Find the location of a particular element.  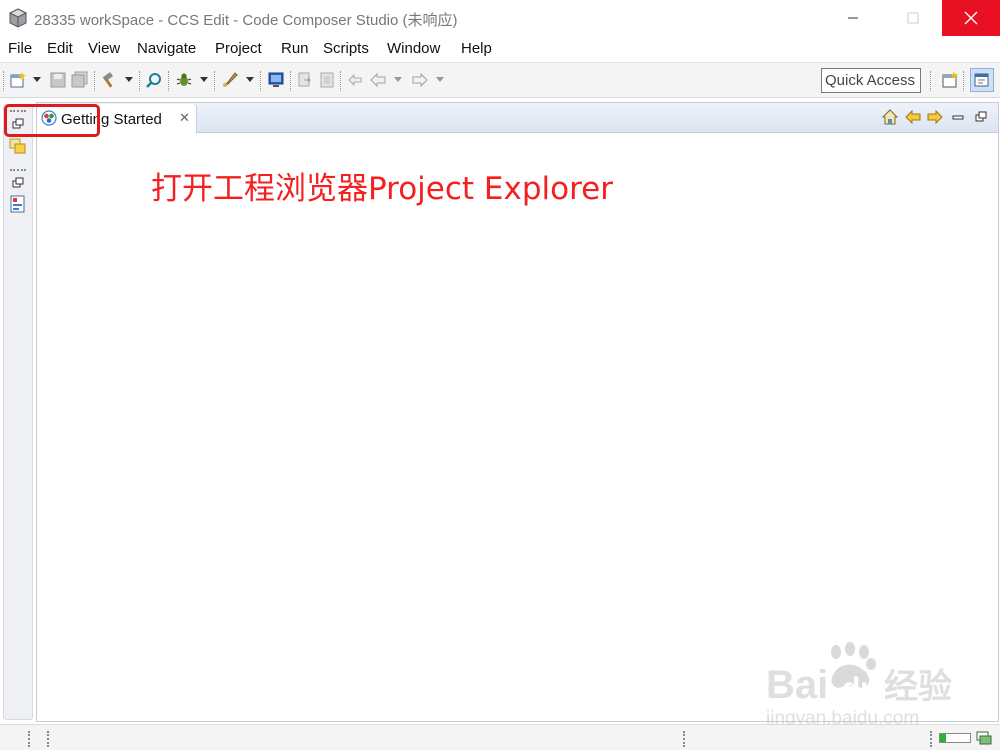

search-icon is located at coordinates (153, 80).